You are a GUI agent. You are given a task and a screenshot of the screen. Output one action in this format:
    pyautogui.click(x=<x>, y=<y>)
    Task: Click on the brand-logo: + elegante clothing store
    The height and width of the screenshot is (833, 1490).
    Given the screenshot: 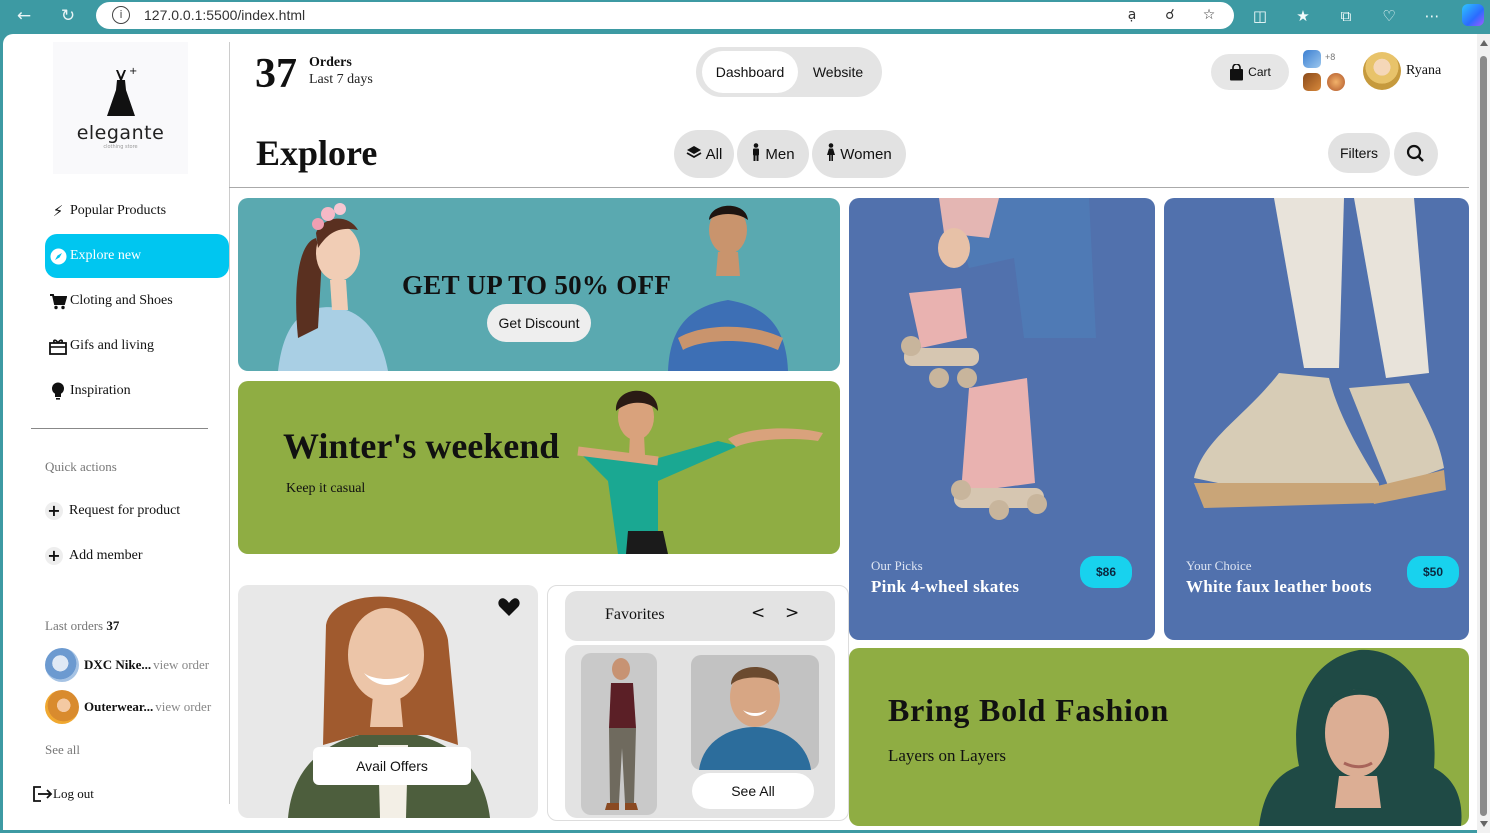 What is the action you would take?
    pyautogui.click(x=120, y=108)
    